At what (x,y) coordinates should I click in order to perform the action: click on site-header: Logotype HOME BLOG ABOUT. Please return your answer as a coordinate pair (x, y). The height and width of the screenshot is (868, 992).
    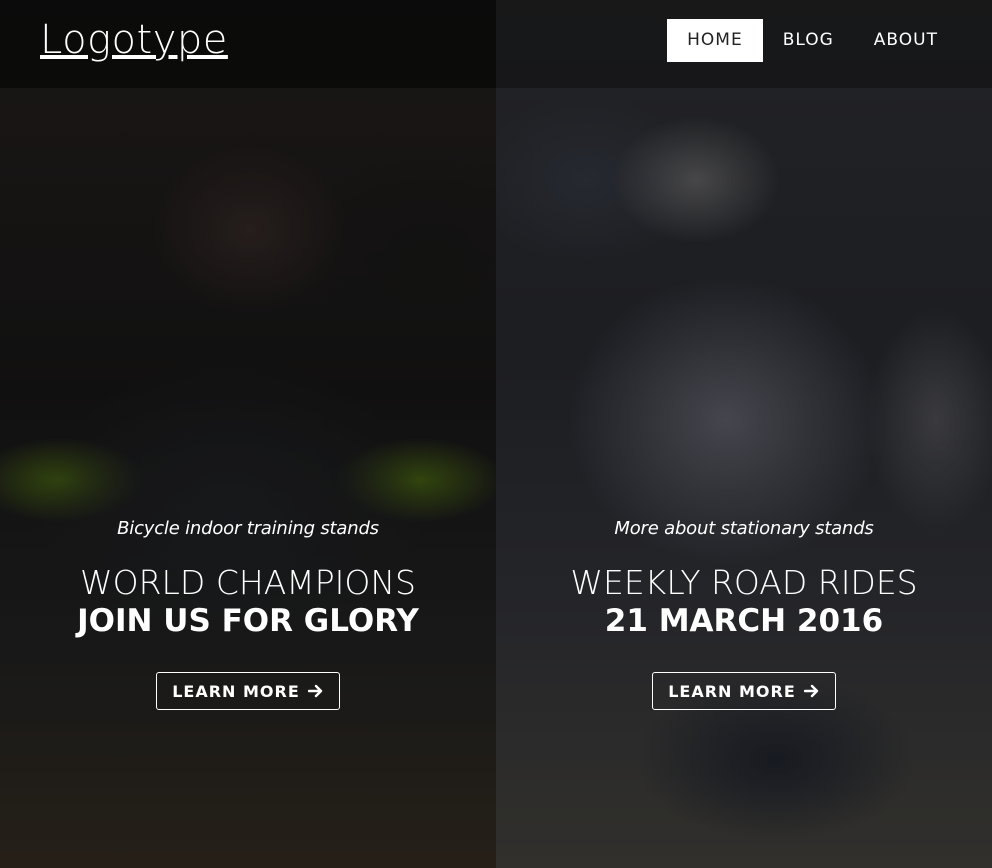
    Looking at the image, I should click on (496, 44).